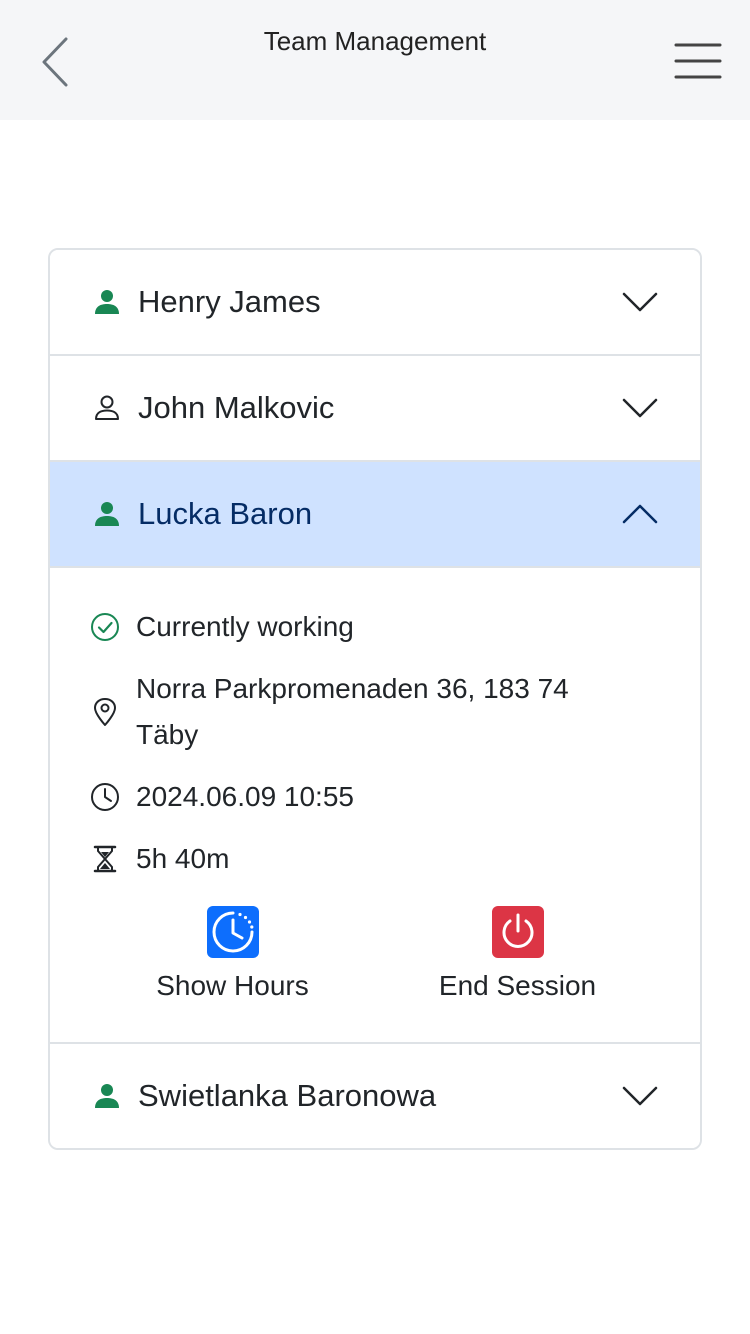 This screenshot has width=750, height=1334. I want to click on duration-row: 5h 40m, so click(375, 859).